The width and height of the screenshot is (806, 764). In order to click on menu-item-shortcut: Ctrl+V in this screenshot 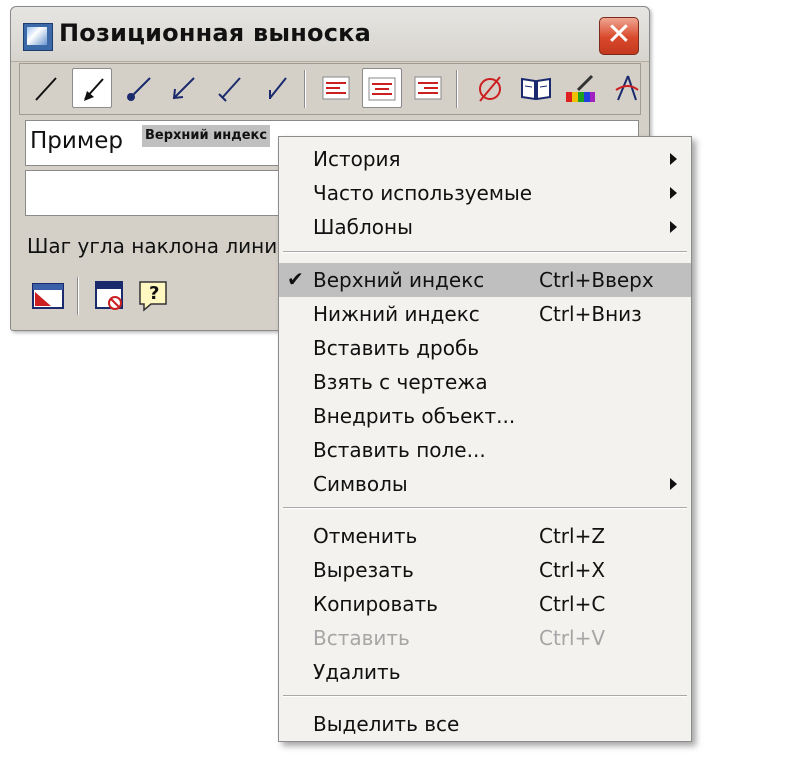, I will do `click(572, 638)`.